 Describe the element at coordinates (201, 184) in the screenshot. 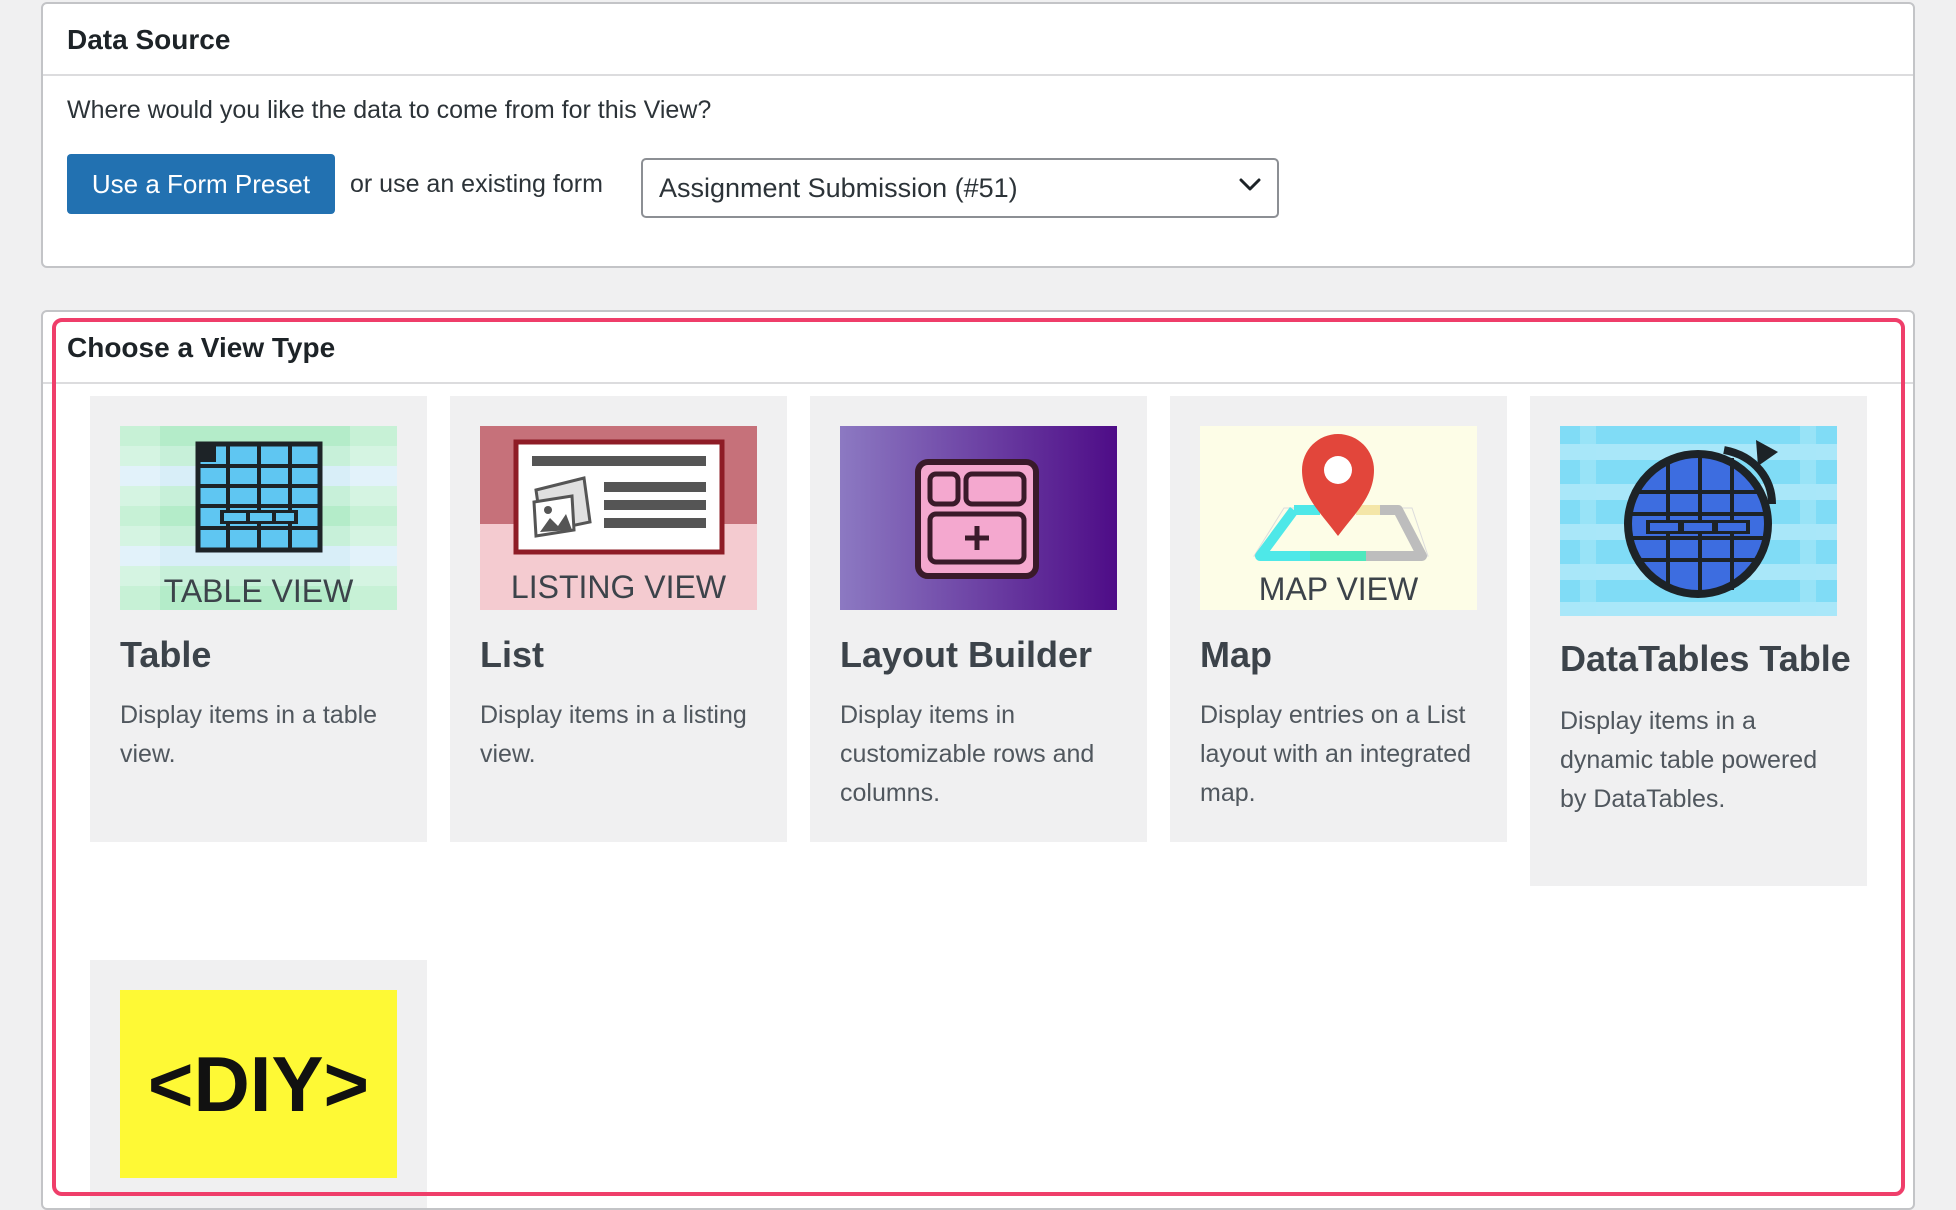

I see `use-form-preset-button: Use a Form Preset` at that location.